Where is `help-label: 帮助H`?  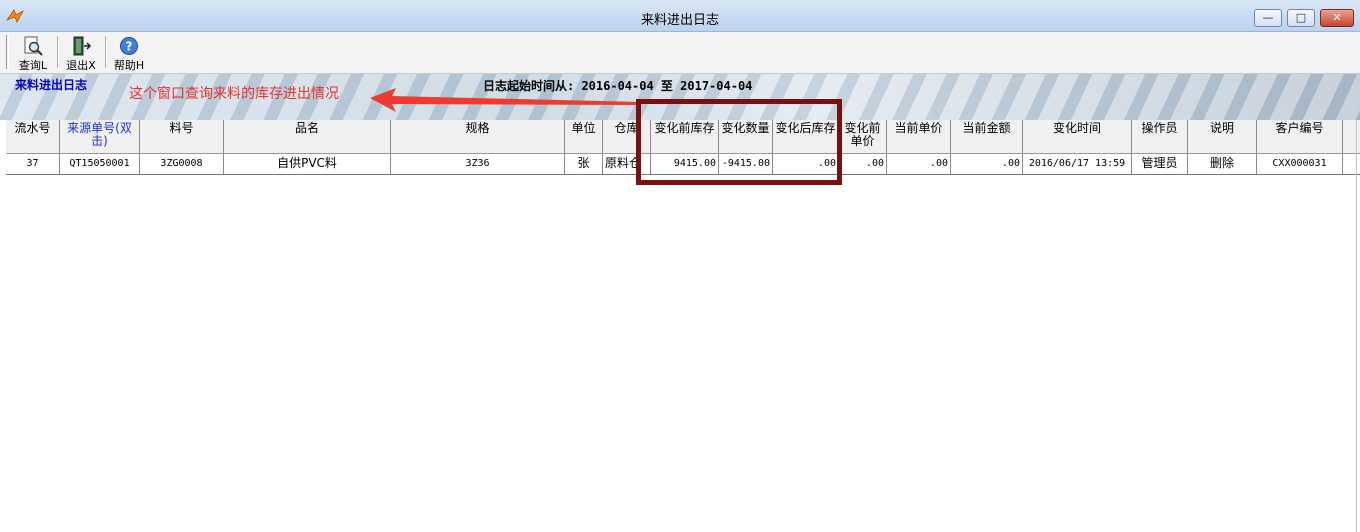
help-label: 帮助H is located at coordinates (129, 65).